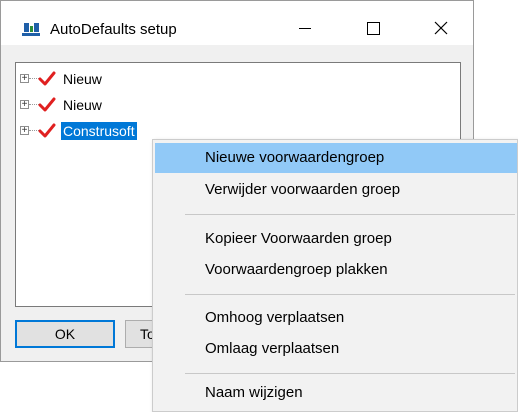 This screenshot has width=518, height=412. What do you see at coordinates (336, 270) in the screenshot?
I see `menu-item-paste-condition-group: Voorwaardengroep plakken` at bounding box center [336, 270].